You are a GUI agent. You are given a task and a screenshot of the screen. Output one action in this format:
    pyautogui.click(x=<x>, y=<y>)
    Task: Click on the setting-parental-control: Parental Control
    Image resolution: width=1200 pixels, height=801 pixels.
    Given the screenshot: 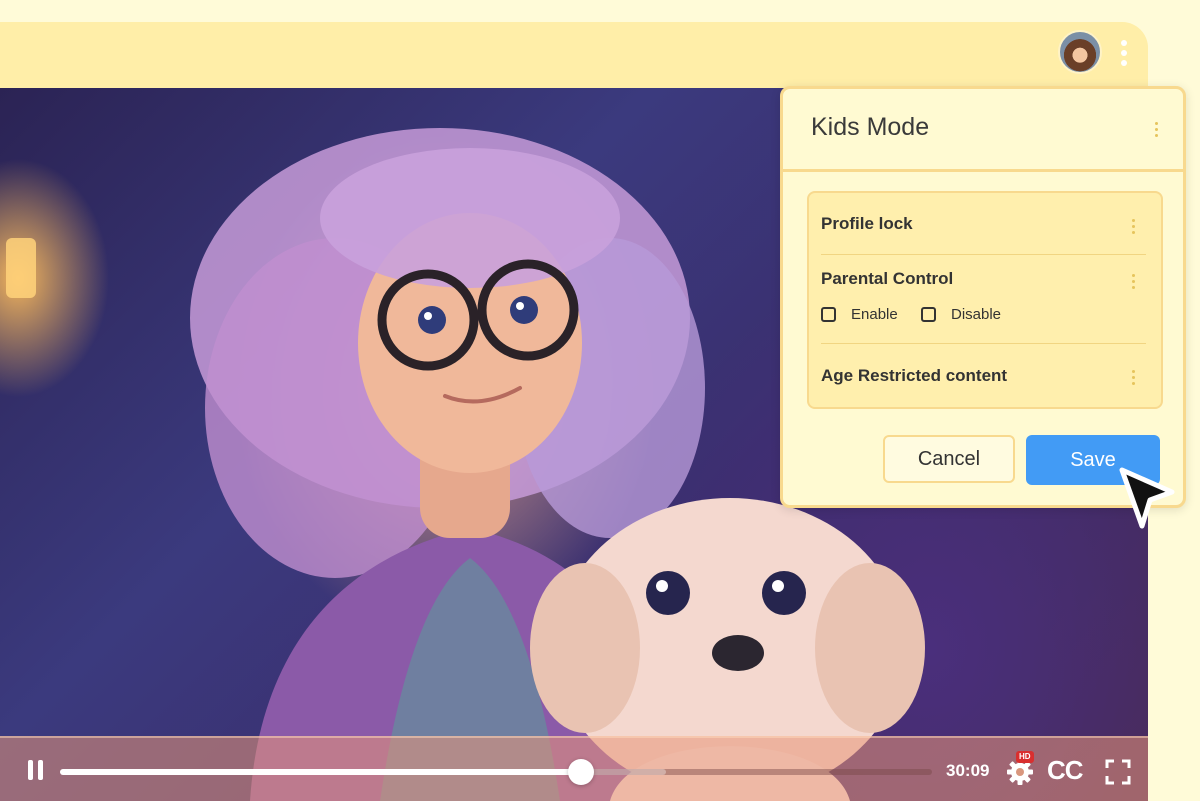 What is the action you would take?
    pyautogui.click(x=887, y=278)
    